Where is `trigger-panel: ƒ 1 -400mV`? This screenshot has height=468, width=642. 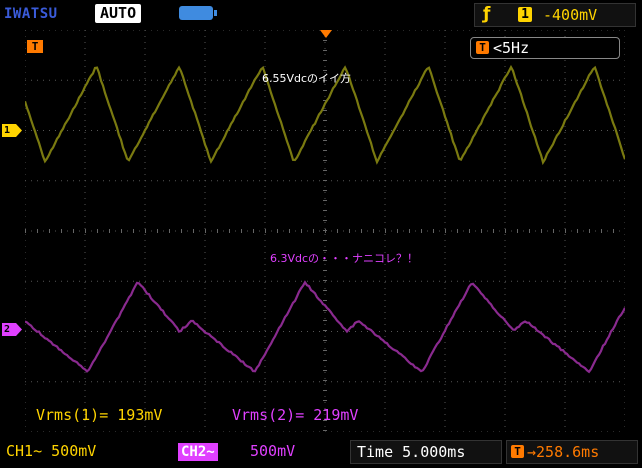
trigger-panel: ƒ 1 -400mV is located at coordinates (555, 15).